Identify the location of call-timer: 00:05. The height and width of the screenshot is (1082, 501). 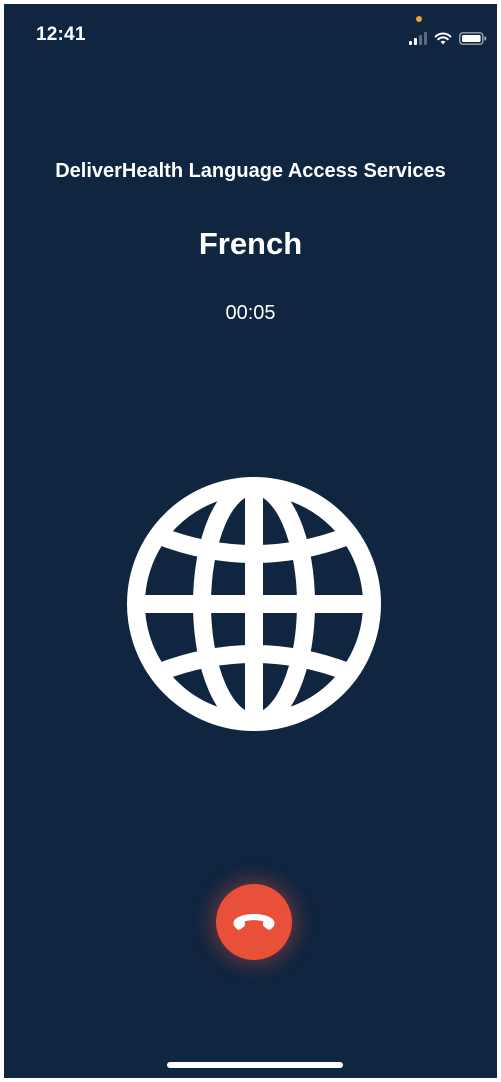
(250, 313).